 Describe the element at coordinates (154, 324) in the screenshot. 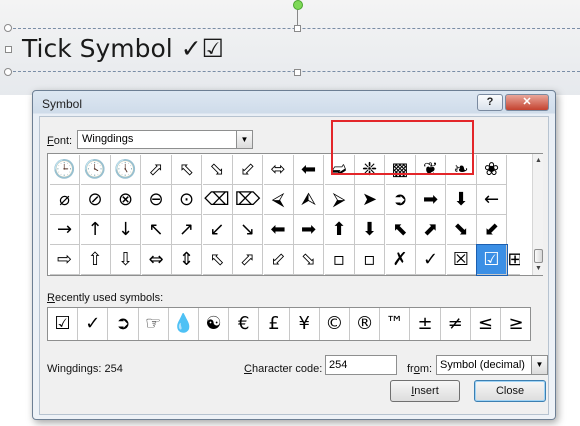

I see `recent-symbol-cell: ☞` at that location.